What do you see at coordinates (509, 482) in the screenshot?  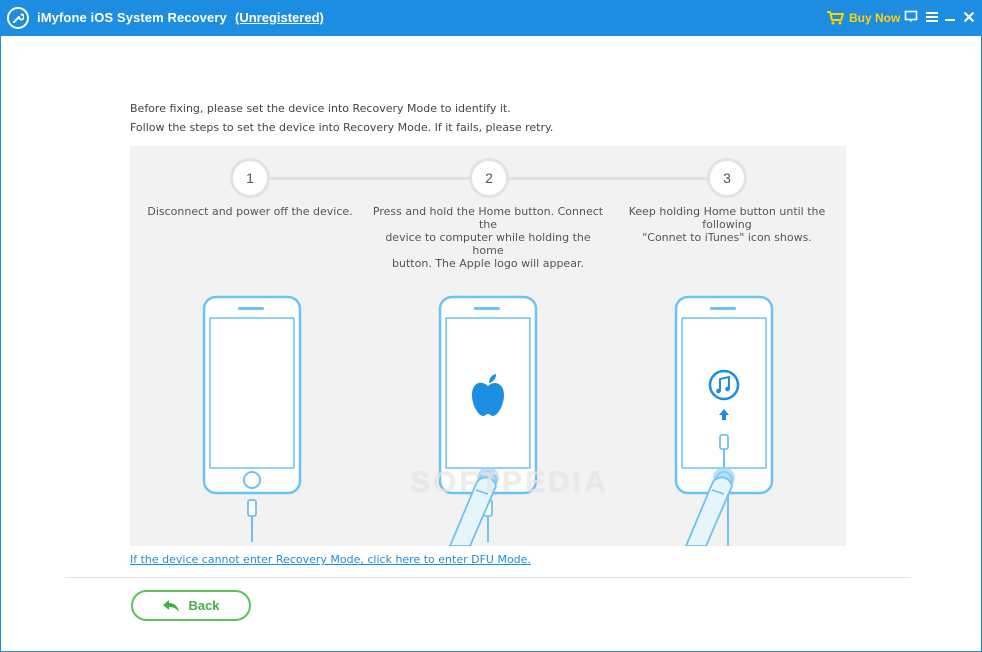 I see `softpedia-watermark: SOFTPEDIA` at bounding box center [509, 482].